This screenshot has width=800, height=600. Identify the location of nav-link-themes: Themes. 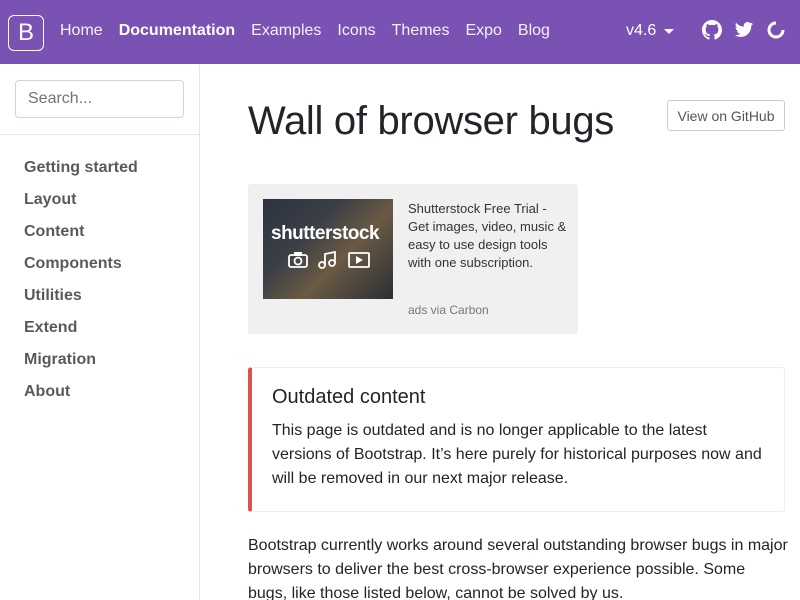
(421, 31).